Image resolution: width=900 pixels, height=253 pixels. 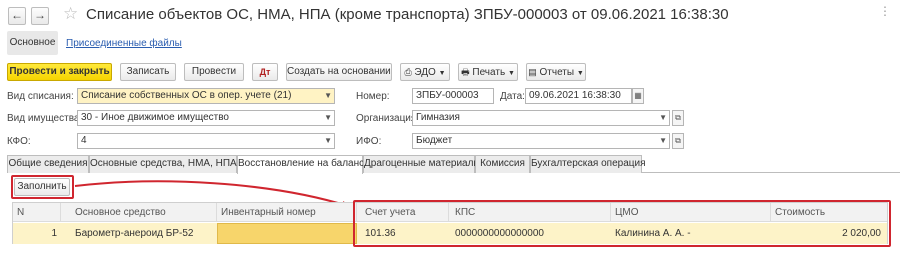 I want to click on column-header-inventory-number: Инвентарный номер, so click(x=287, y=212).